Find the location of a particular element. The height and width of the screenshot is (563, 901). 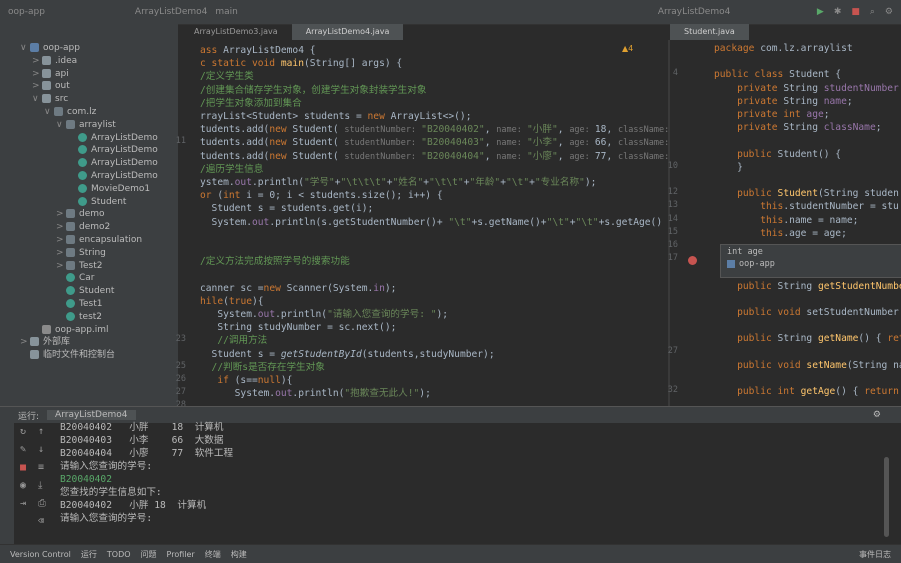

code-line: public int getAge() { return is located at coordinates (806, 391).